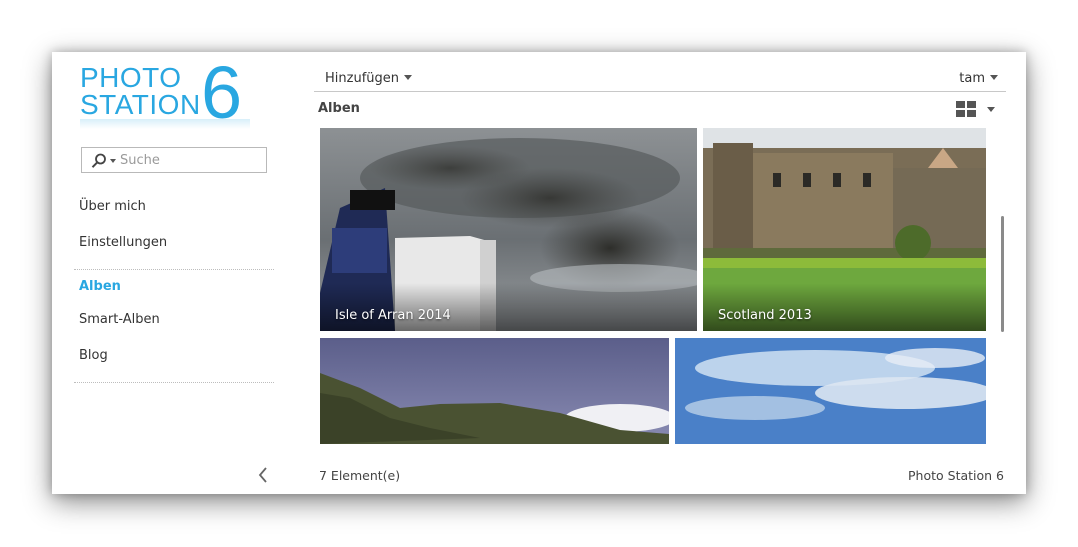 The width and height of the screenshot is (1078, 547). I want to click on scrollbar, so click(1002, 274).